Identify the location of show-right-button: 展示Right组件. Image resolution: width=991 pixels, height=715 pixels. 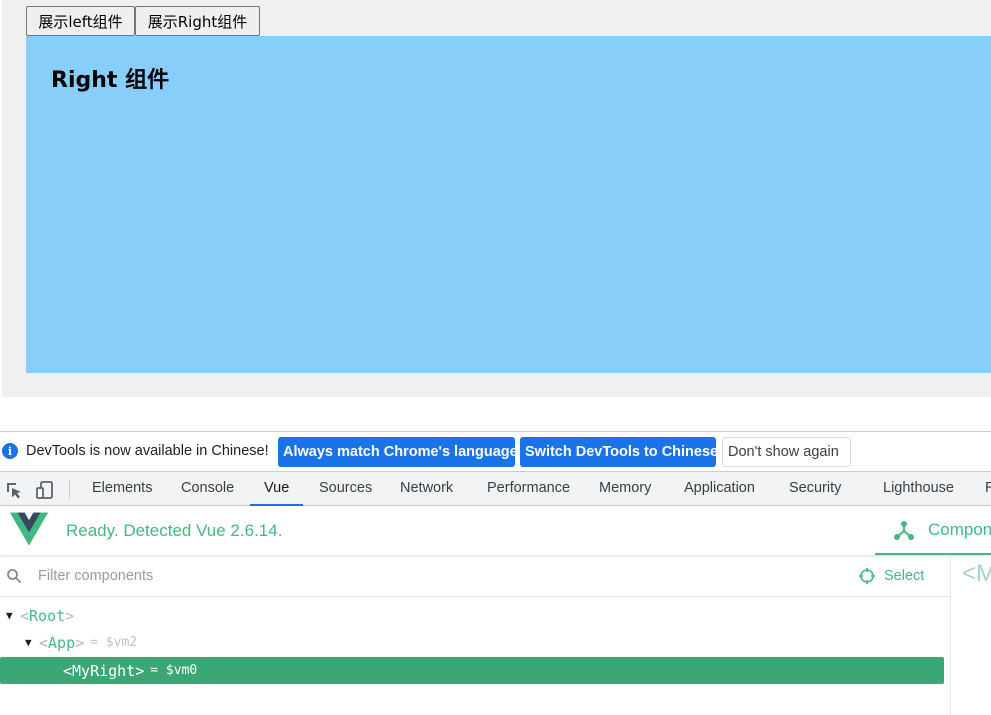
(197, 21).